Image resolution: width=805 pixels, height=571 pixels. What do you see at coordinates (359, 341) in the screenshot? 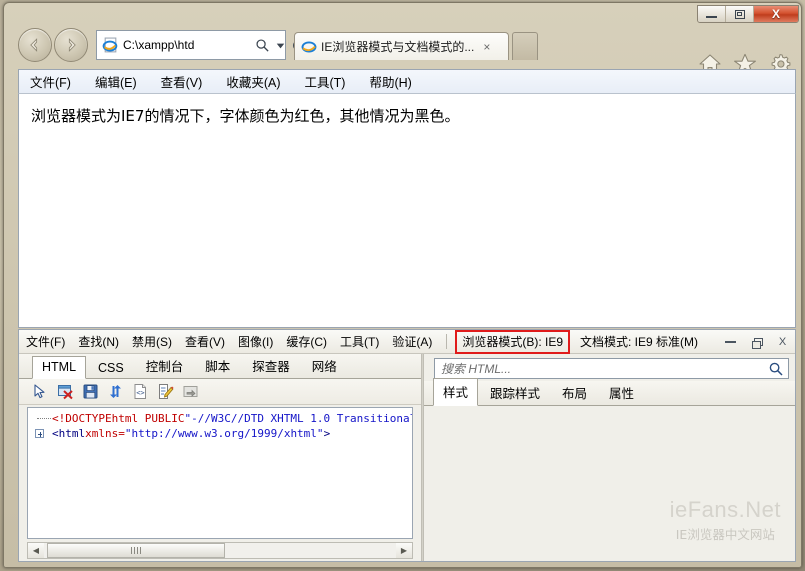
I see `devmenu-item-tools: 工具(T)` at bounding box center [359, 341].